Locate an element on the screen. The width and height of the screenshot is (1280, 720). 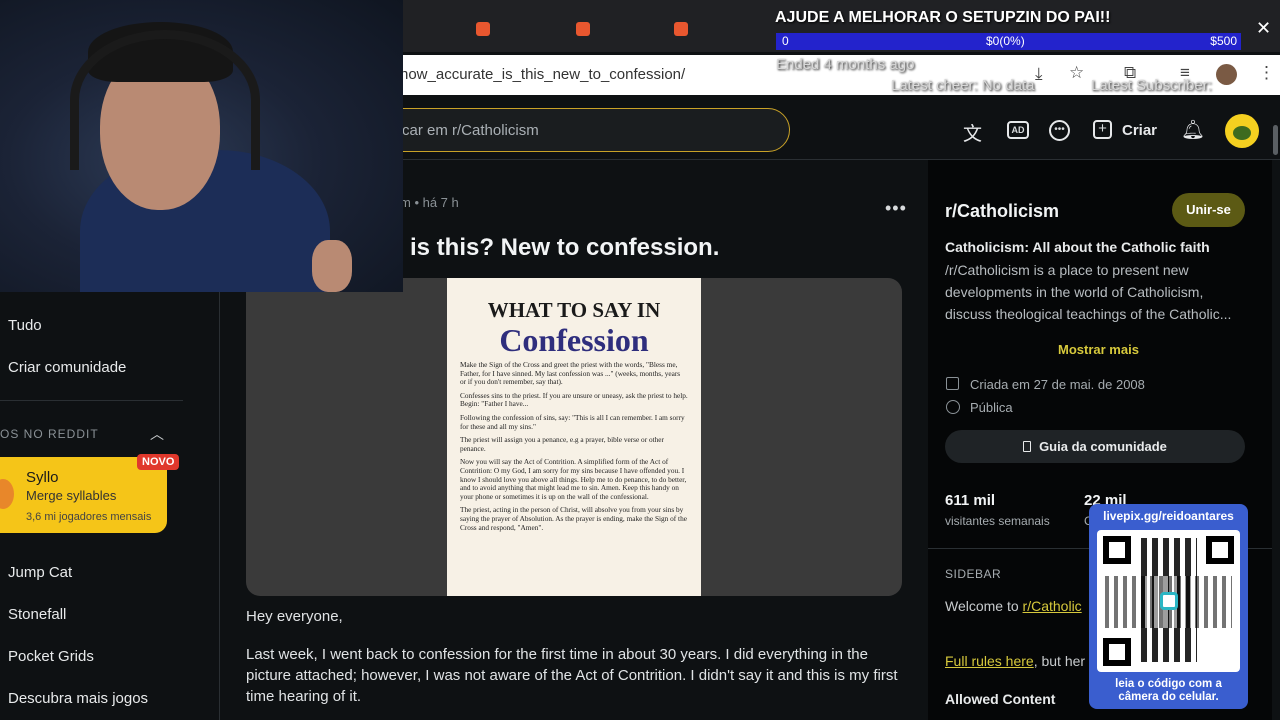
goal-current: $0(0%) is located at coordinates (1005, 41).